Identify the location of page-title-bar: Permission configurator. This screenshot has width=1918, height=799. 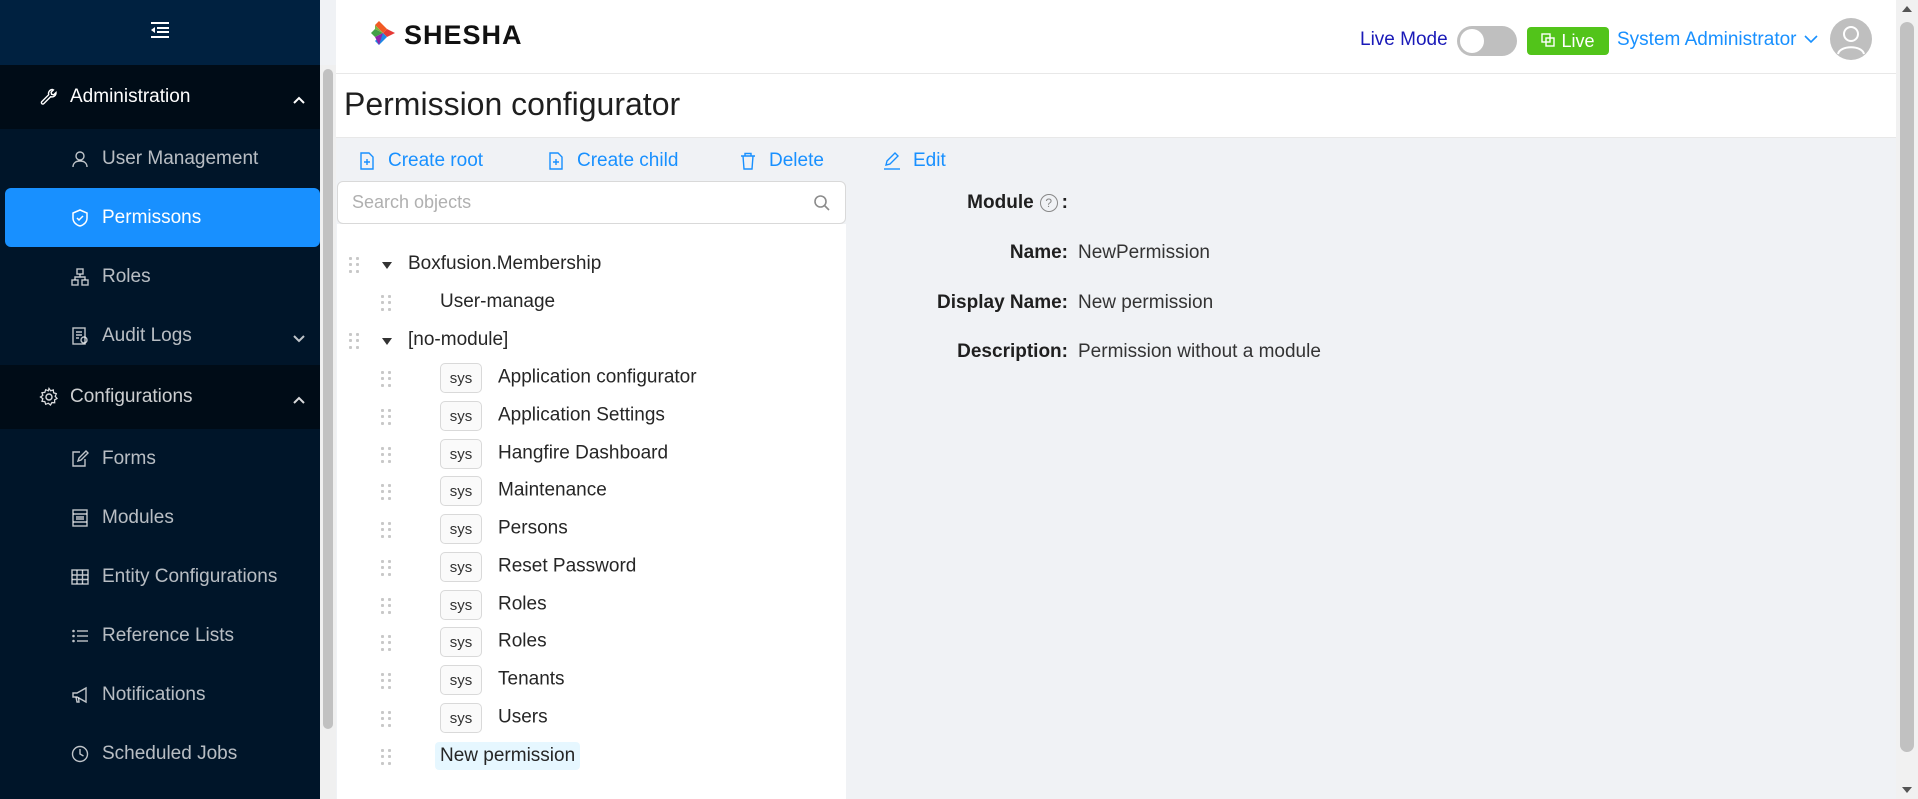
(1116, 106).